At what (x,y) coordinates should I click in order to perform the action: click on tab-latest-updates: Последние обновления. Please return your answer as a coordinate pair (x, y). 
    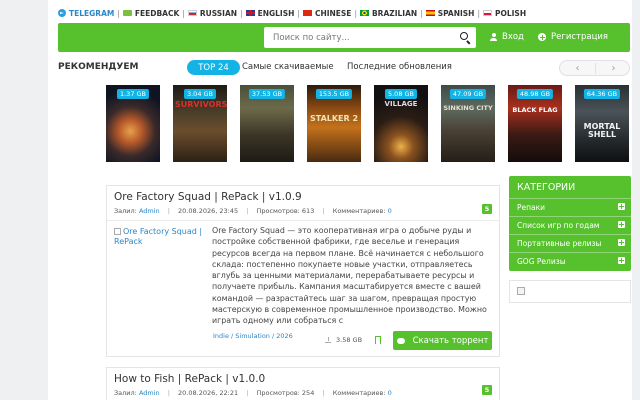
    Looking at the image, I should click on (399, 67).